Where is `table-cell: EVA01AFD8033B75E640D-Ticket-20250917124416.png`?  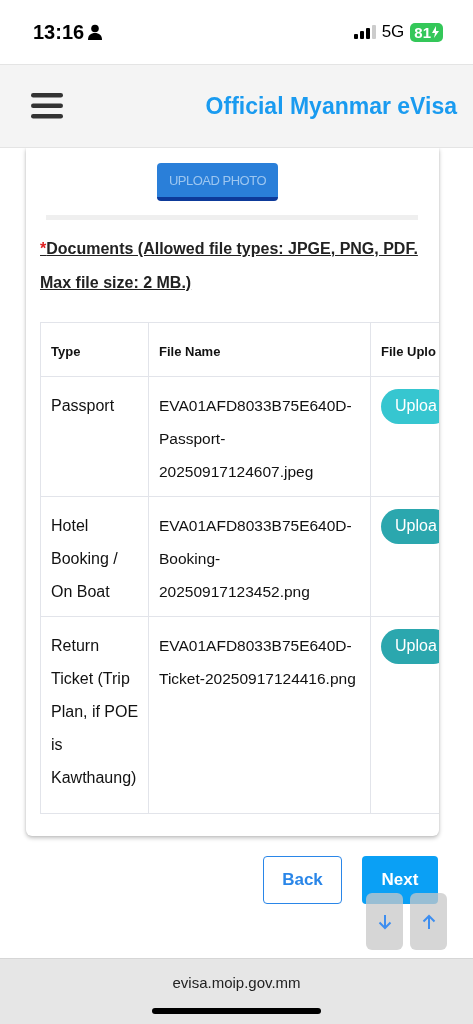 table-cell: EVA01AFD8033B75E640D-Ticket-20250917124416.png is located at coordinates (259, 715).